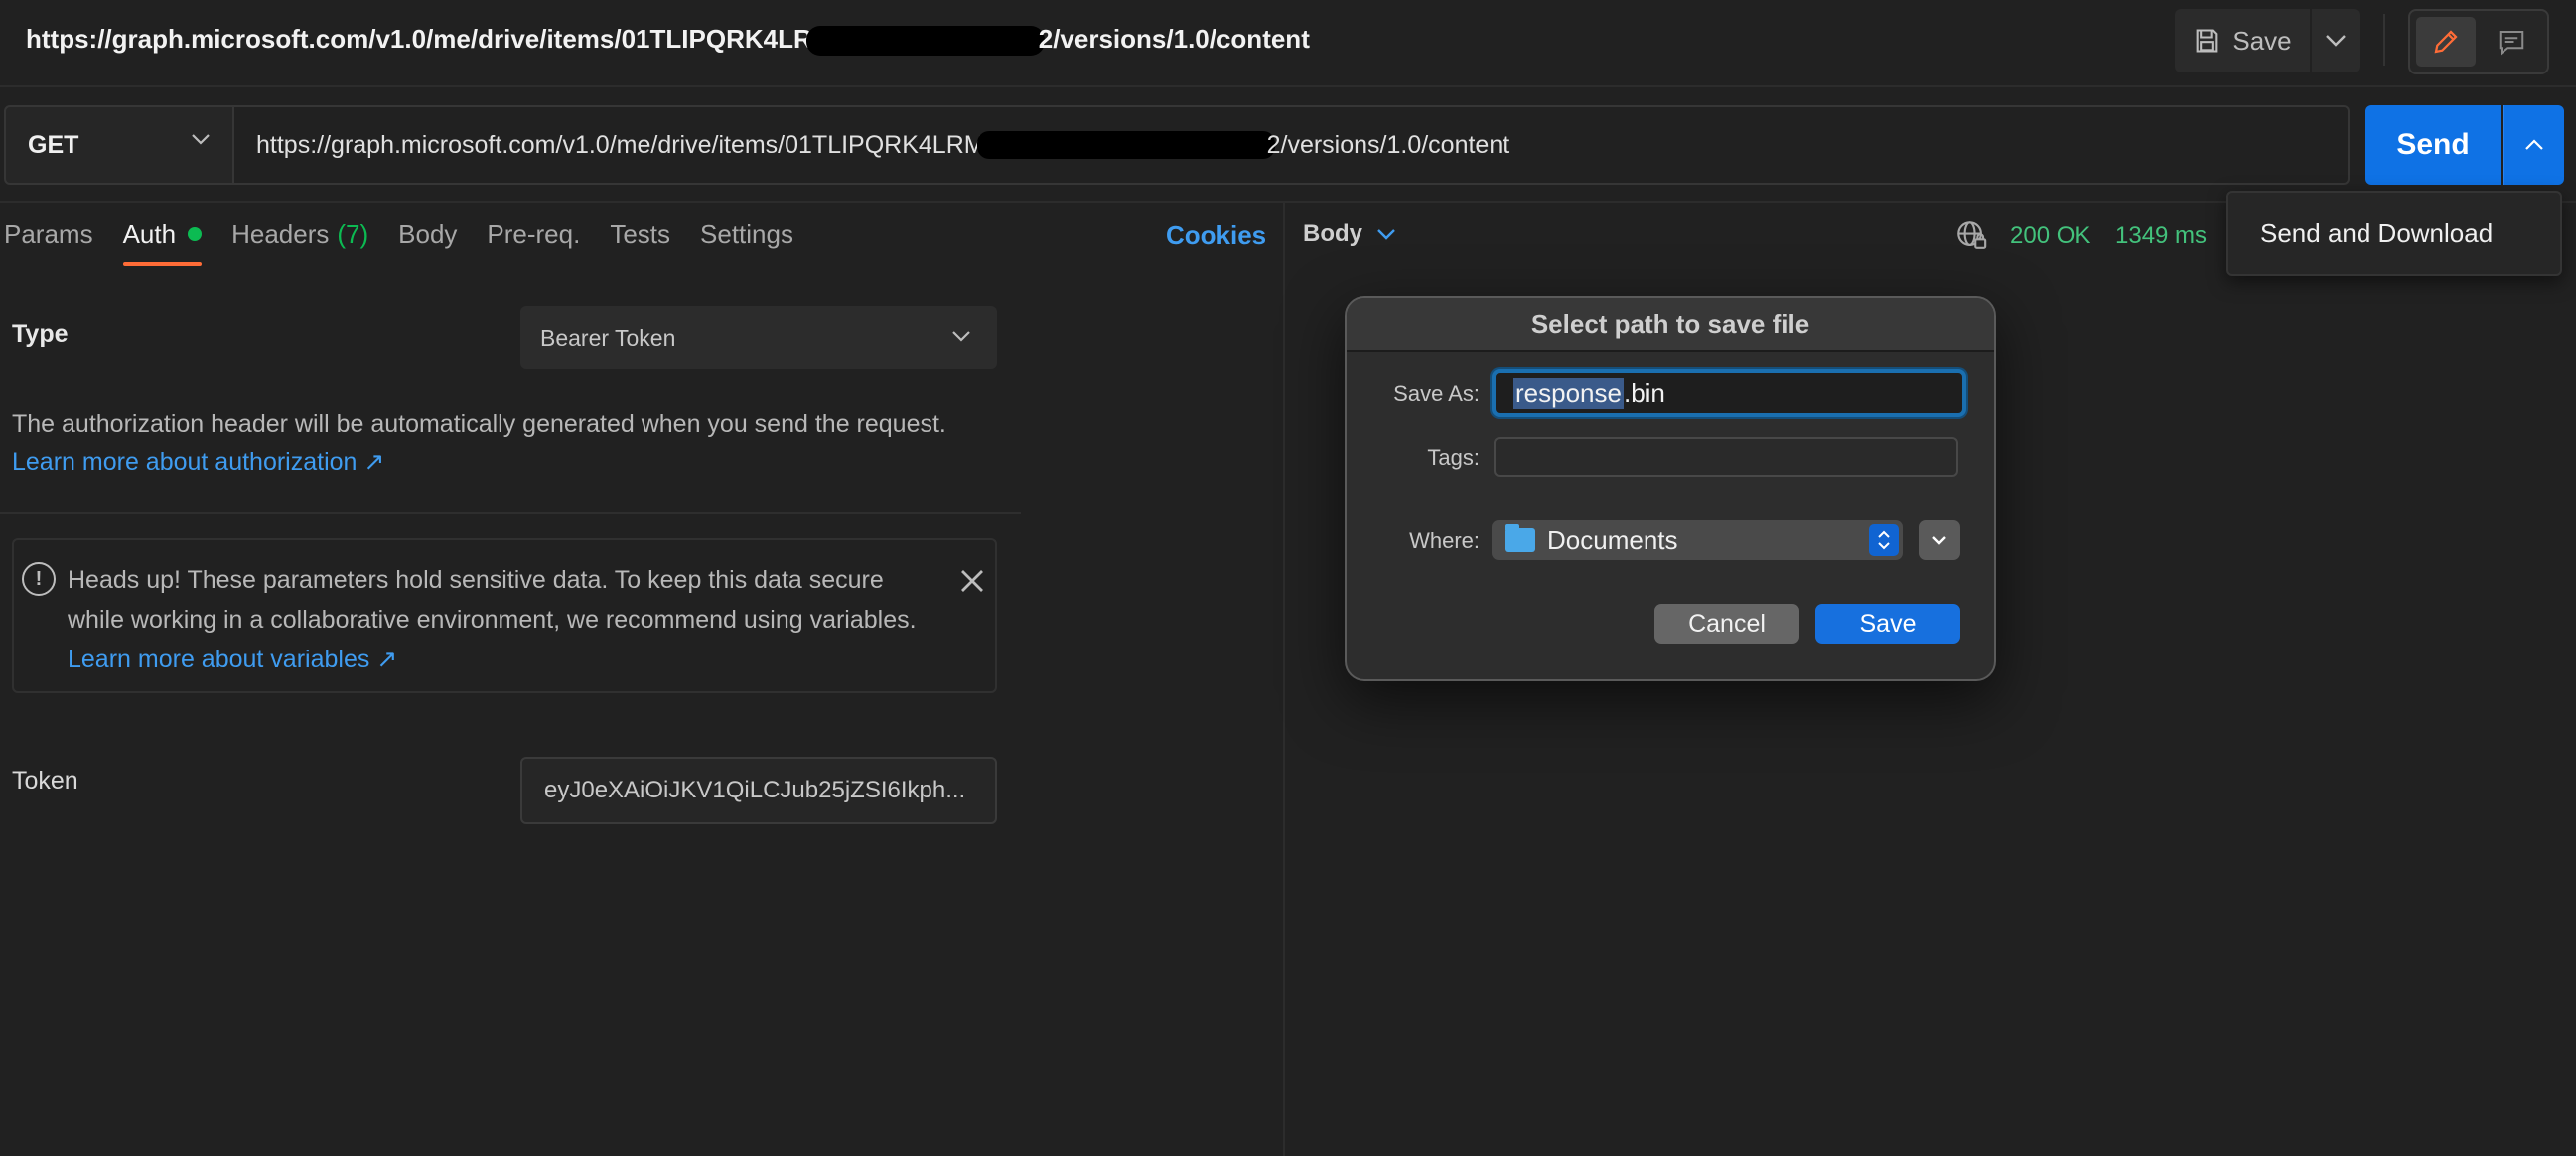 This screenshot has height=1156, width=2576. What do you see at coordinates (2161, 236) in the screenshot?
I see `response-time: 1349 ms` at bounding box center [2161, 236].